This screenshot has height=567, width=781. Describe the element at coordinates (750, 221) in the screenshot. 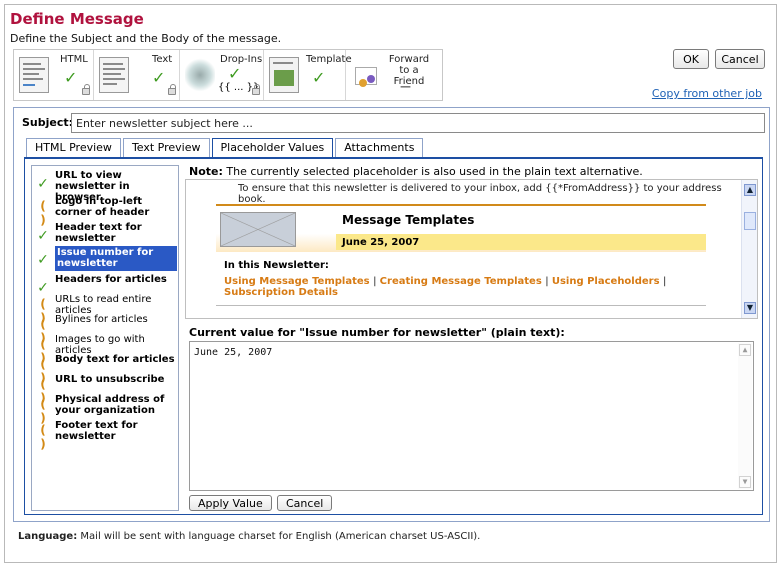

I see `scroll-thumb` at that location.